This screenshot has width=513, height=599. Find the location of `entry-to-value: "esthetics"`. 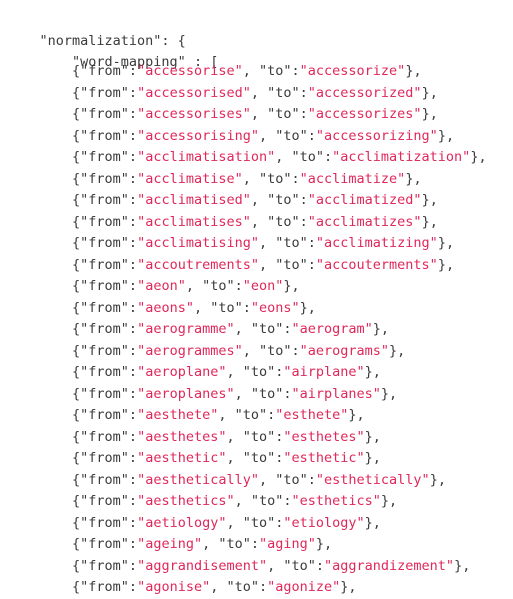

entry-to-value: "esthetics" is located at coordinates (336, 501).